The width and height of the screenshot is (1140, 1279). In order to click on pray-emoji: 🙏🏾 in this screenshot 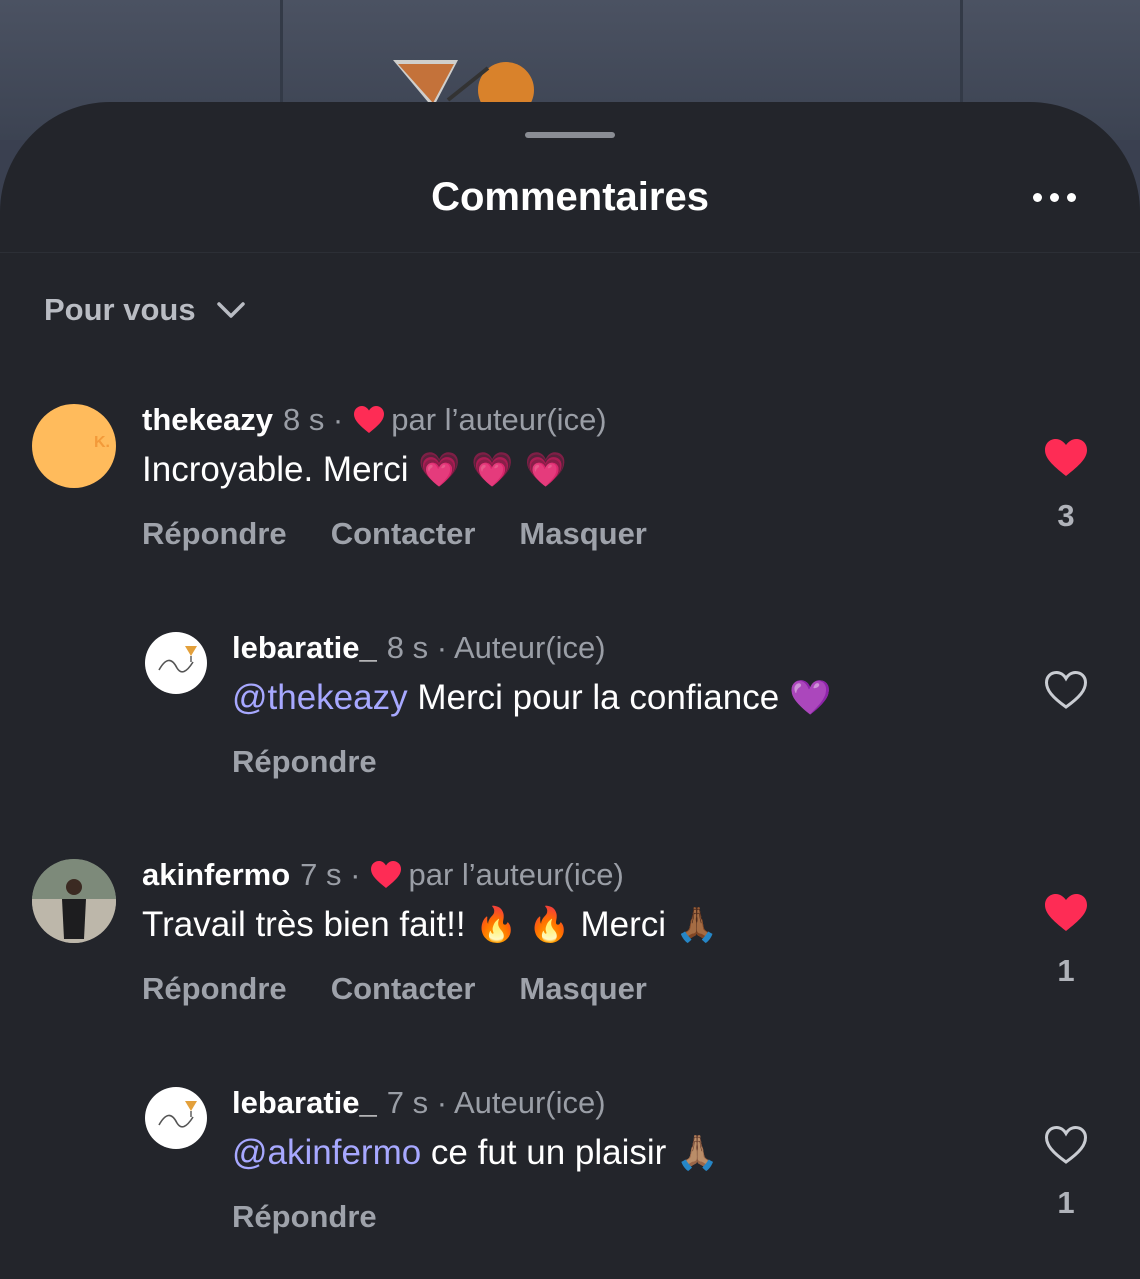, I will do `click(697, 925)`.